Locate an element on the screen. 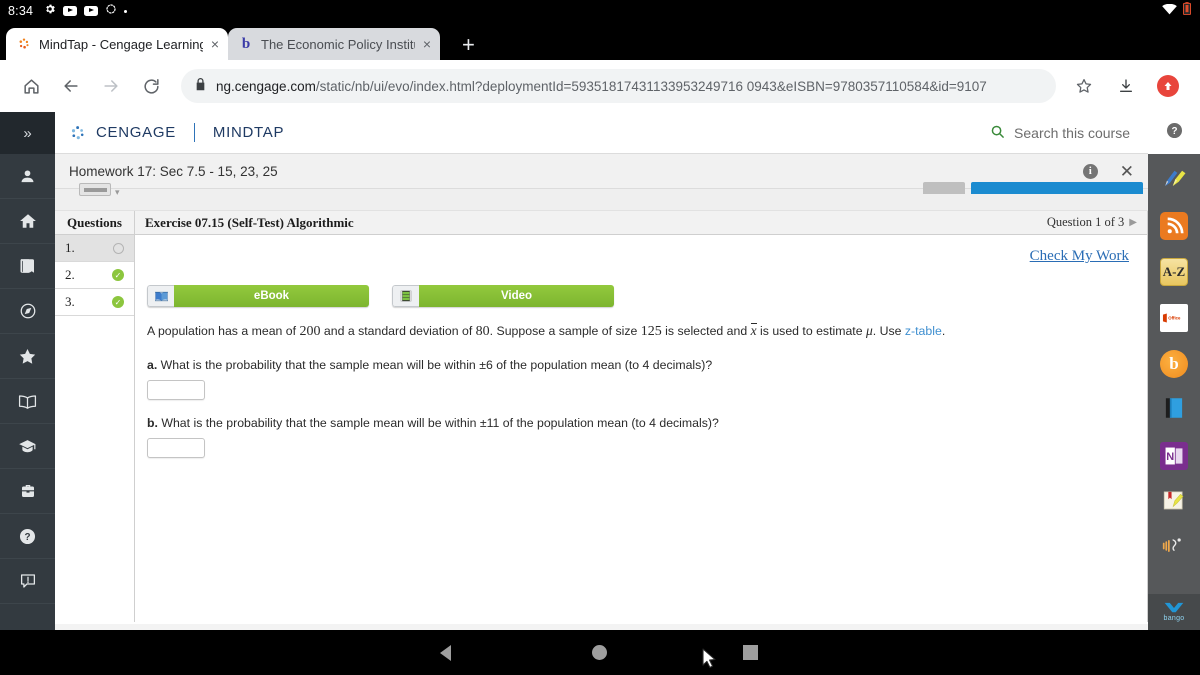 The height and width of the screenshot is (675, 1200). next-question-icon: ▶ is located at coordinates (1133, 222).